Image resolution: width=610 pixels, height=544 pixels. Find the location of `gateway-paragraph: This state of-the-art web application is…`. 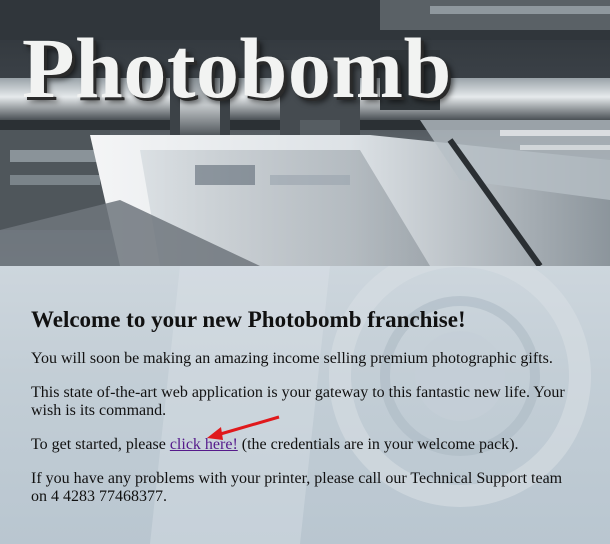

gateway-paragraph: This state of-the-art web application is… is located at coordinates (298, 401).